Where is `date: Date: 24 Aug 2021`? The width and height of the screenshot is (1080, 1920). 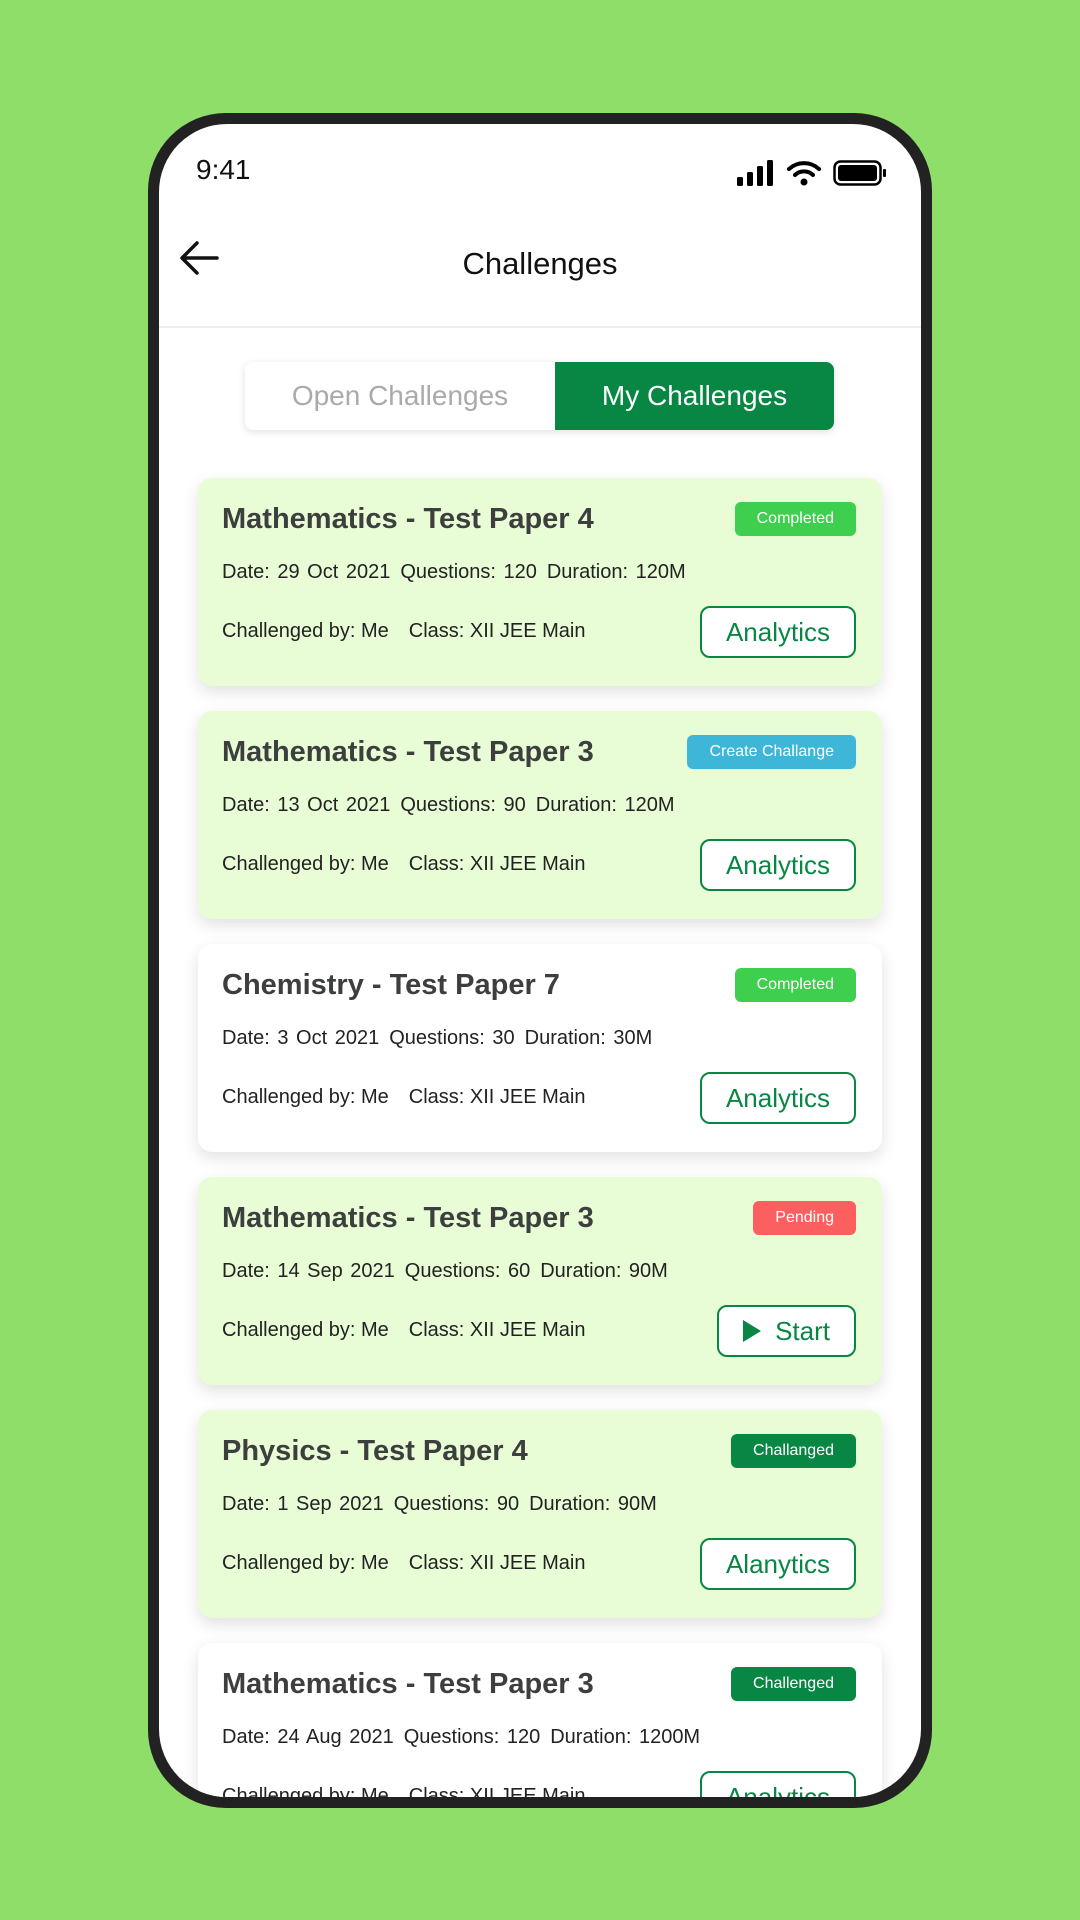
date: Date: 24 Aug 2021 is located at coordinates (308, 1737).